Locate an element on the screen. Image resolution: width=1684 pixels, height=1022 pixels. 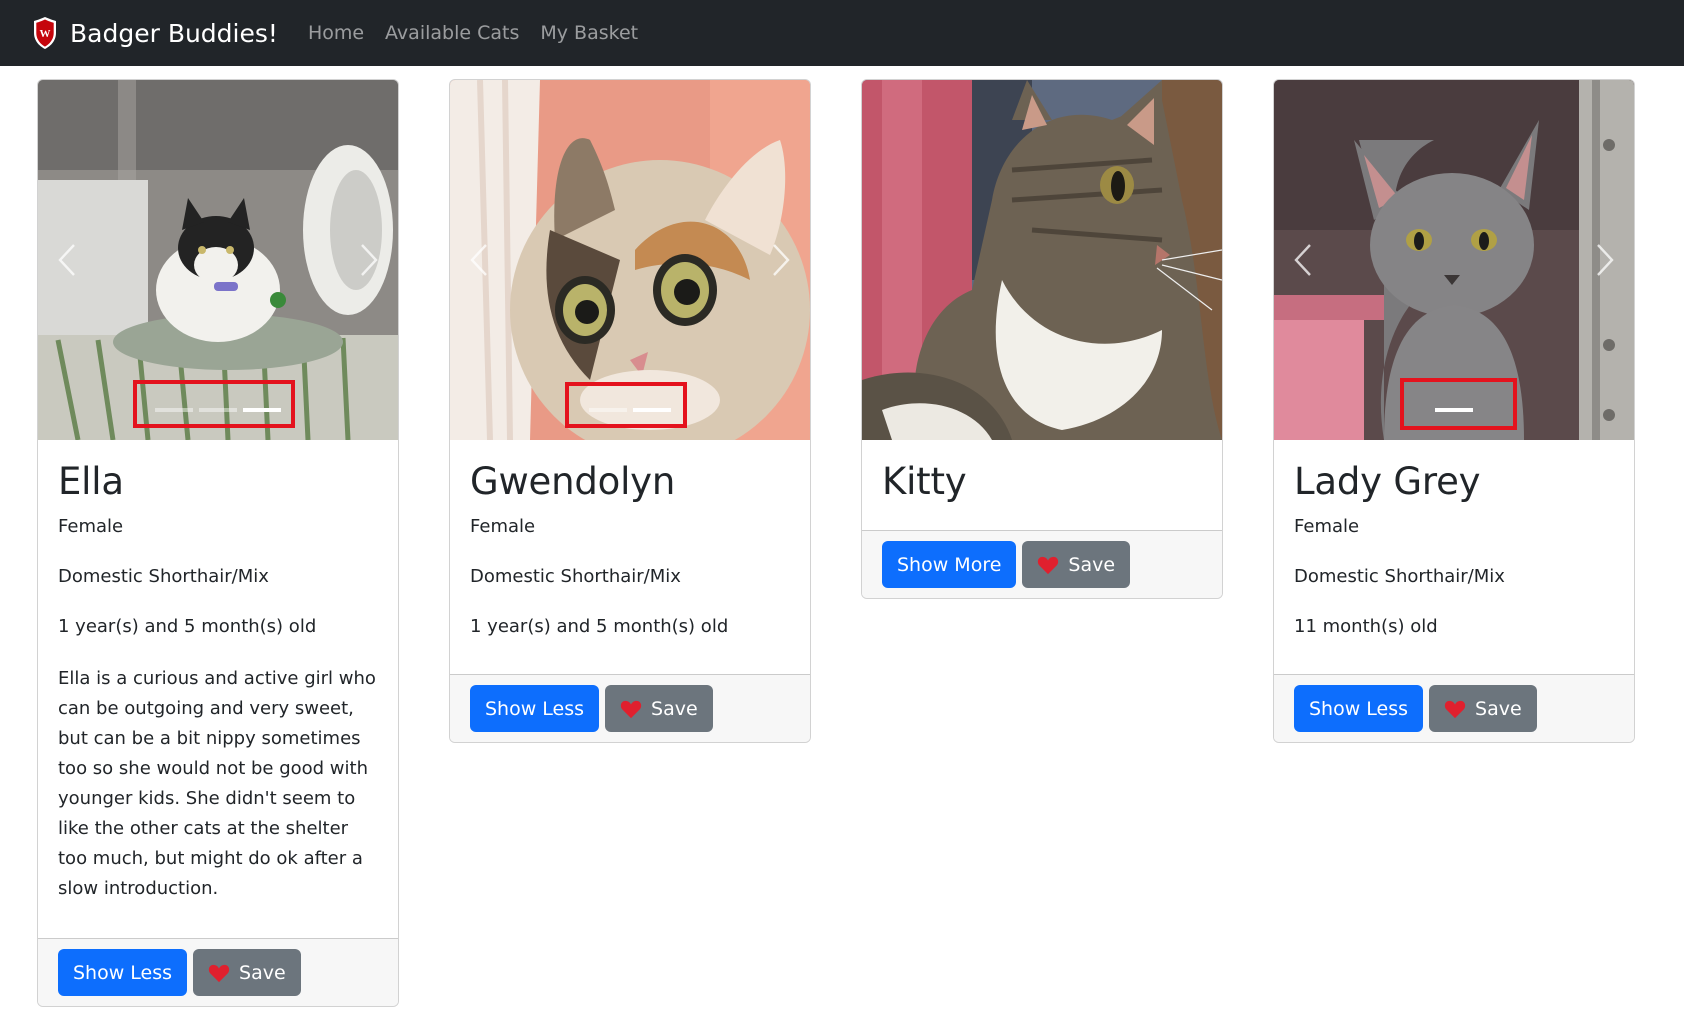
svg-text: W is located at coordinates (45, 34).